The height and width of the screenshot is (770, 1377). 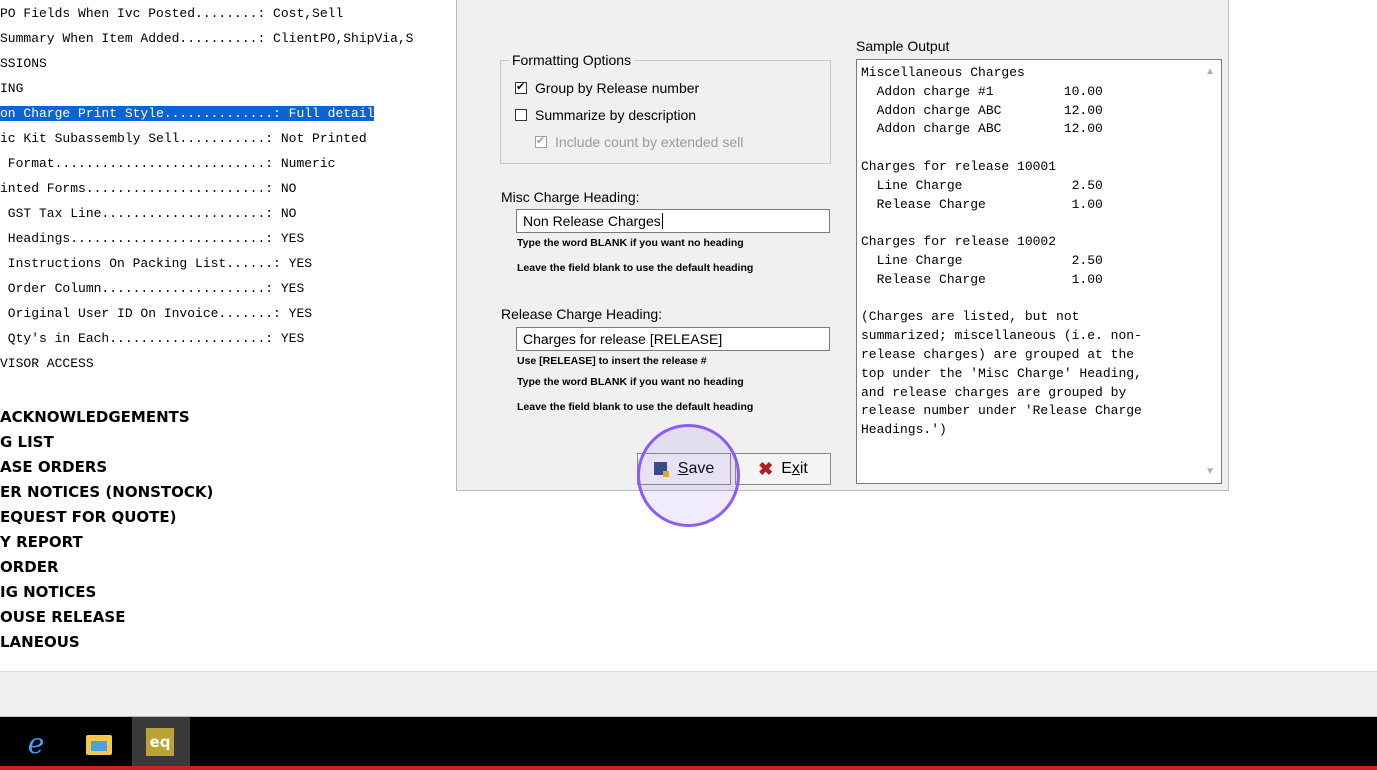 I want to click on settings-row-text: GST Tax Line.....................: NO, so click(x=148, y=213).